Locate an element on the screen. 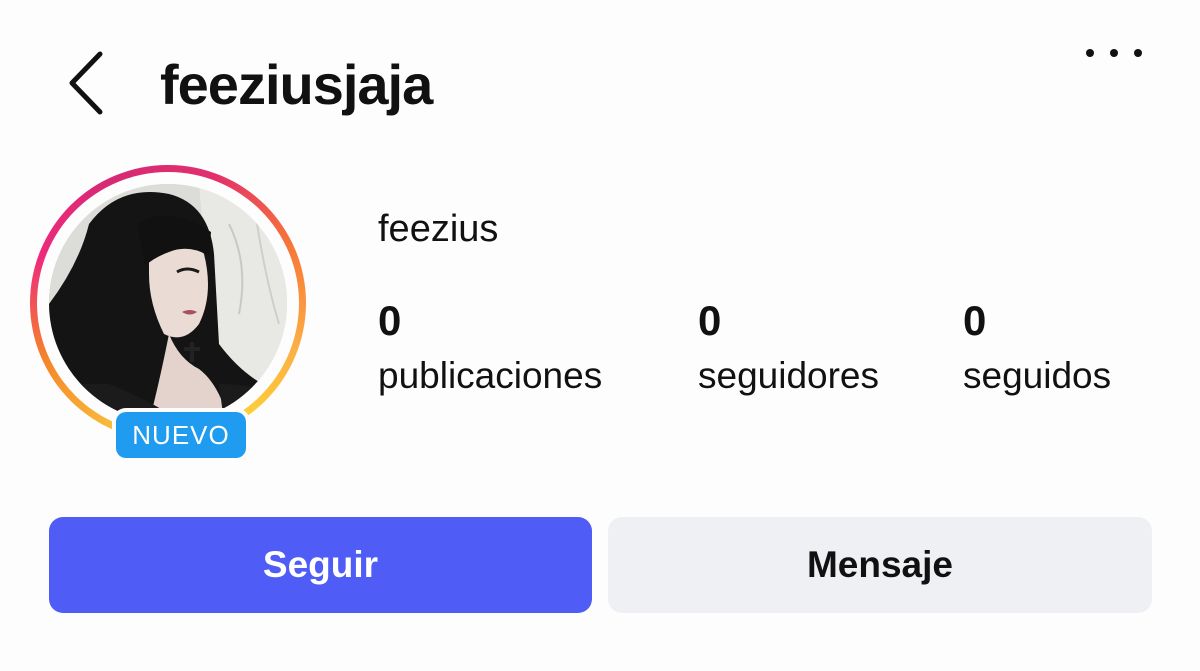 The width and height of the screenshot is (1200, 671). avatar-story-ring: NUEVO is located at coordinates (168, 315).